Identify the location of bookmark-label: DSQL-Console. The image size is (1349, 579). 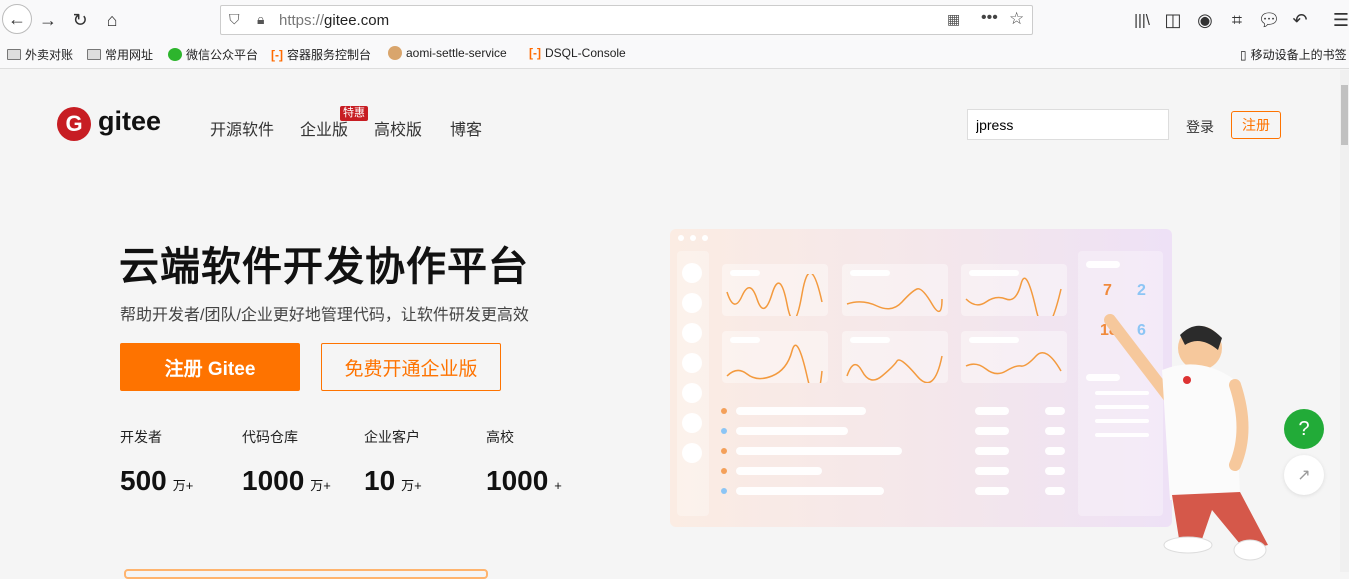
(585, 53).